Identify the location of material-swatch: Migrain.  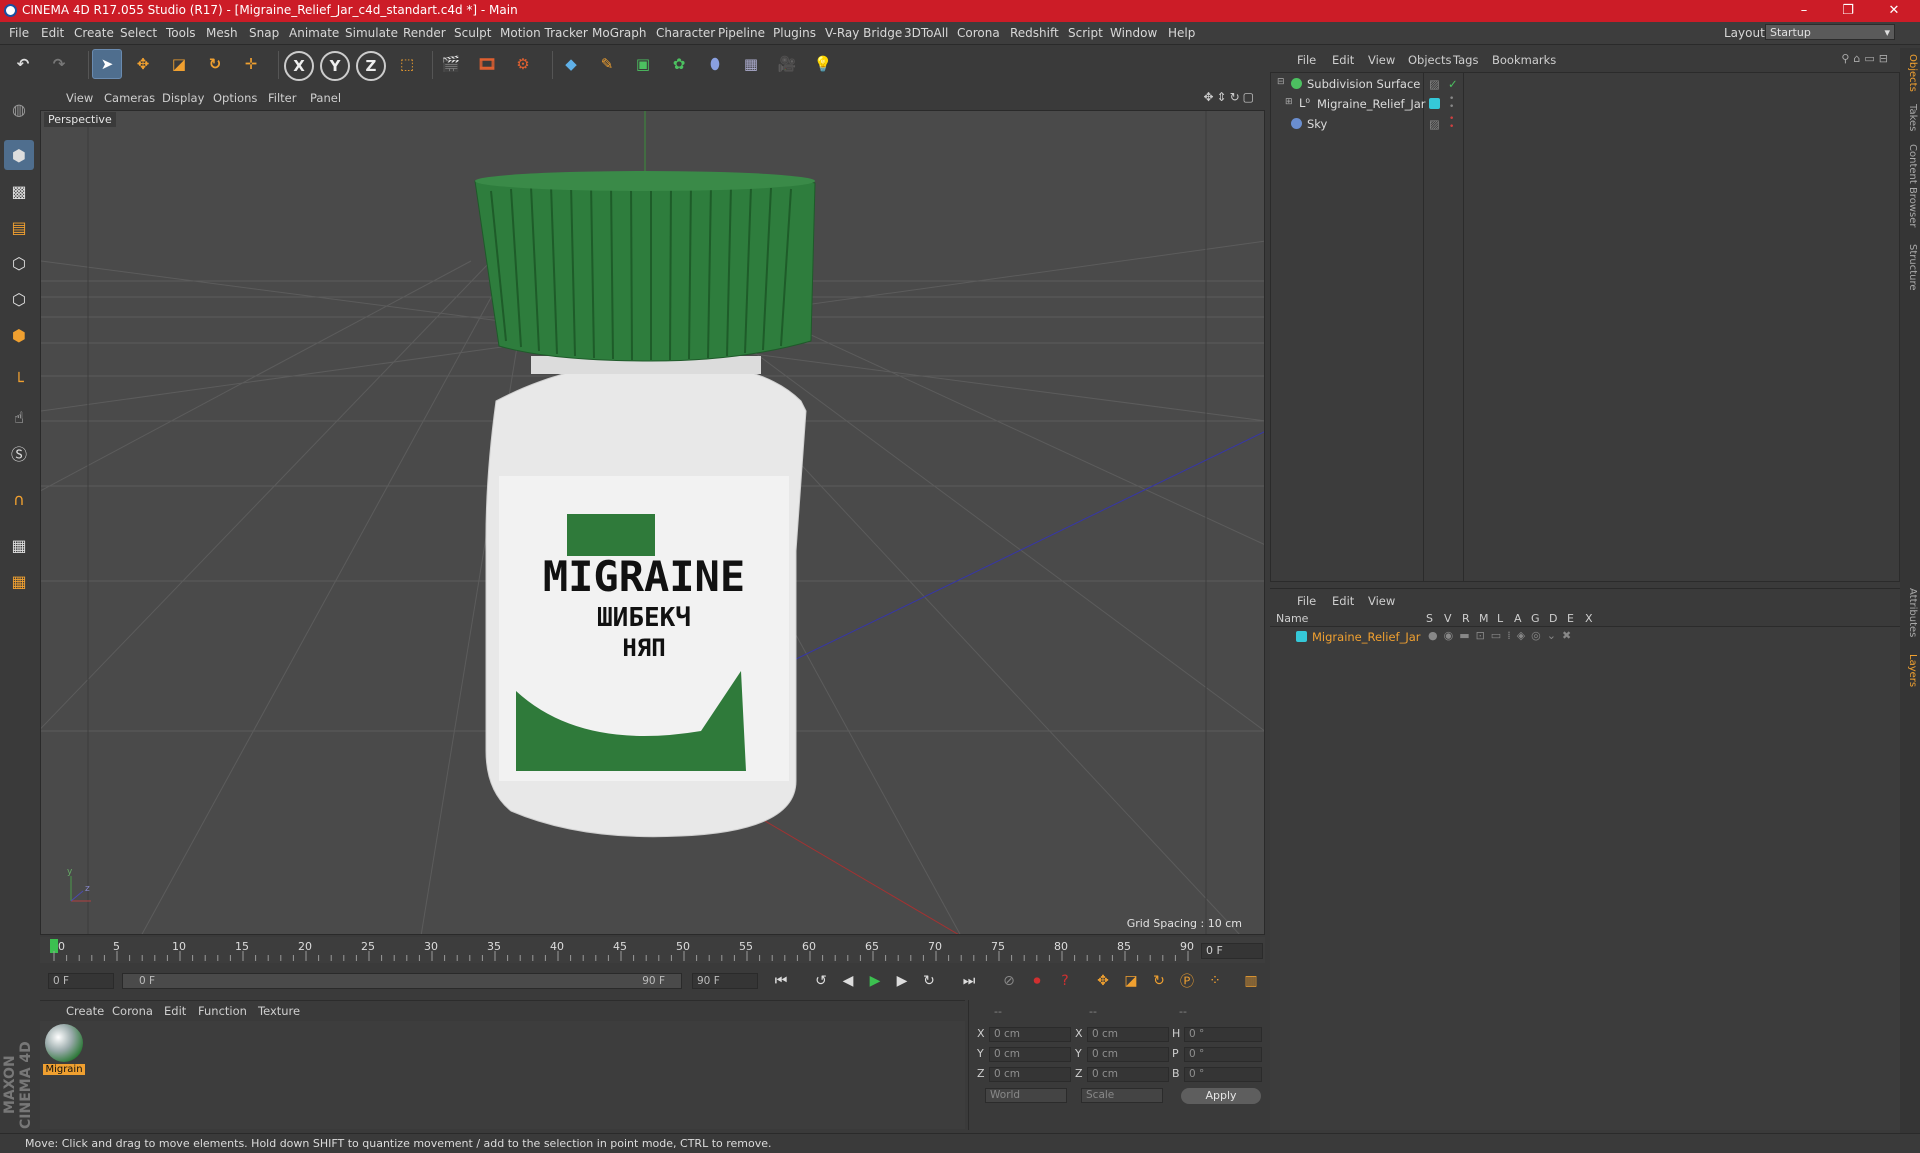
(64, 1053).